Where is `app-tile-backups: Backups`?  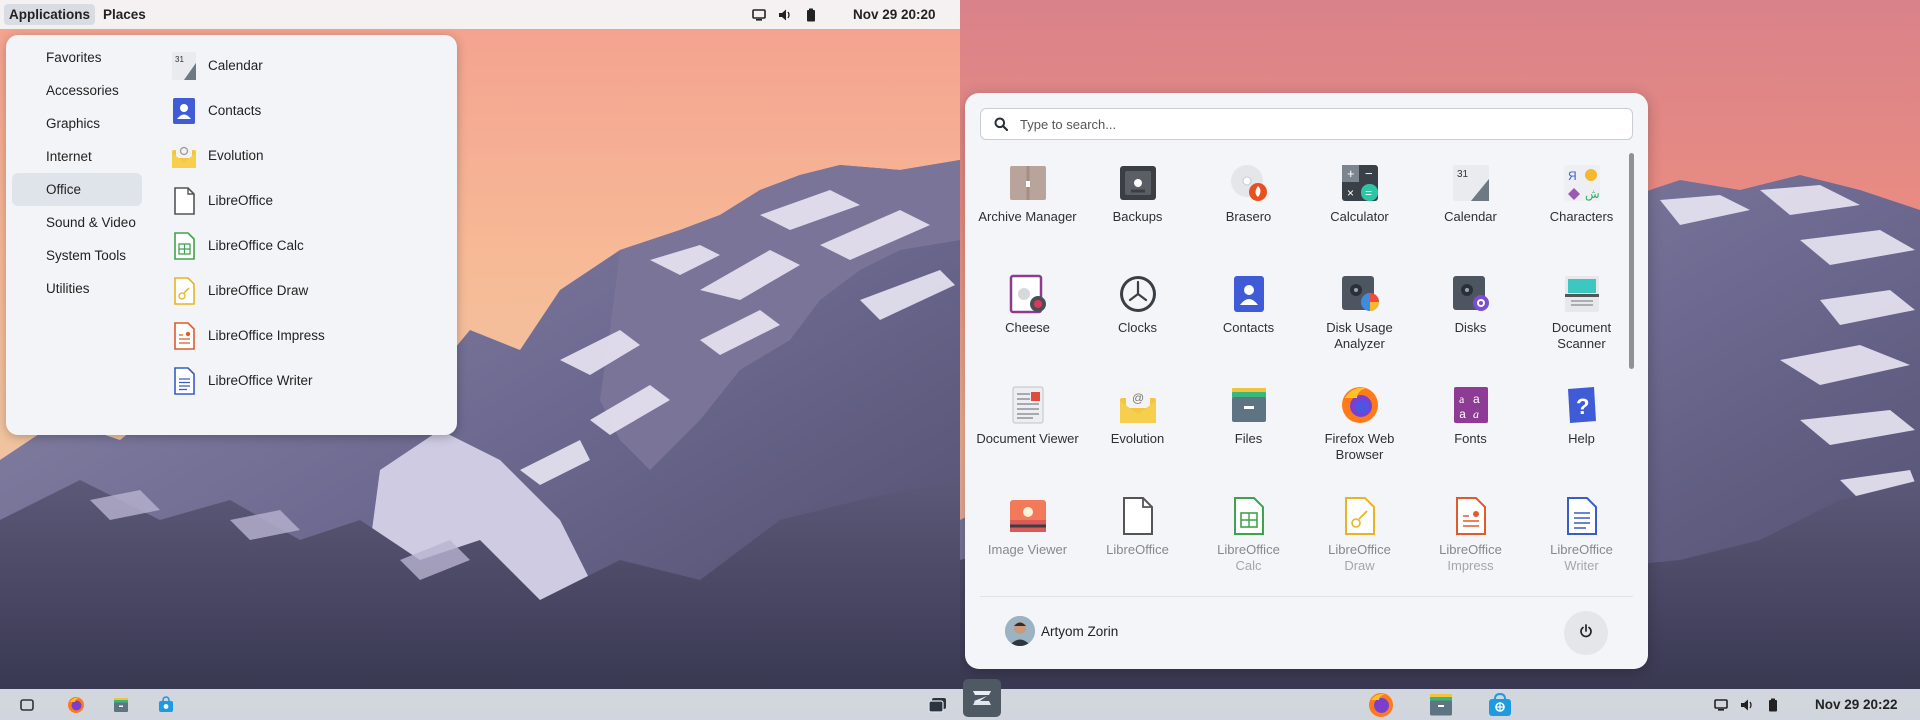 app-tile-backups: Backups is located at coordinates (1137, 203).